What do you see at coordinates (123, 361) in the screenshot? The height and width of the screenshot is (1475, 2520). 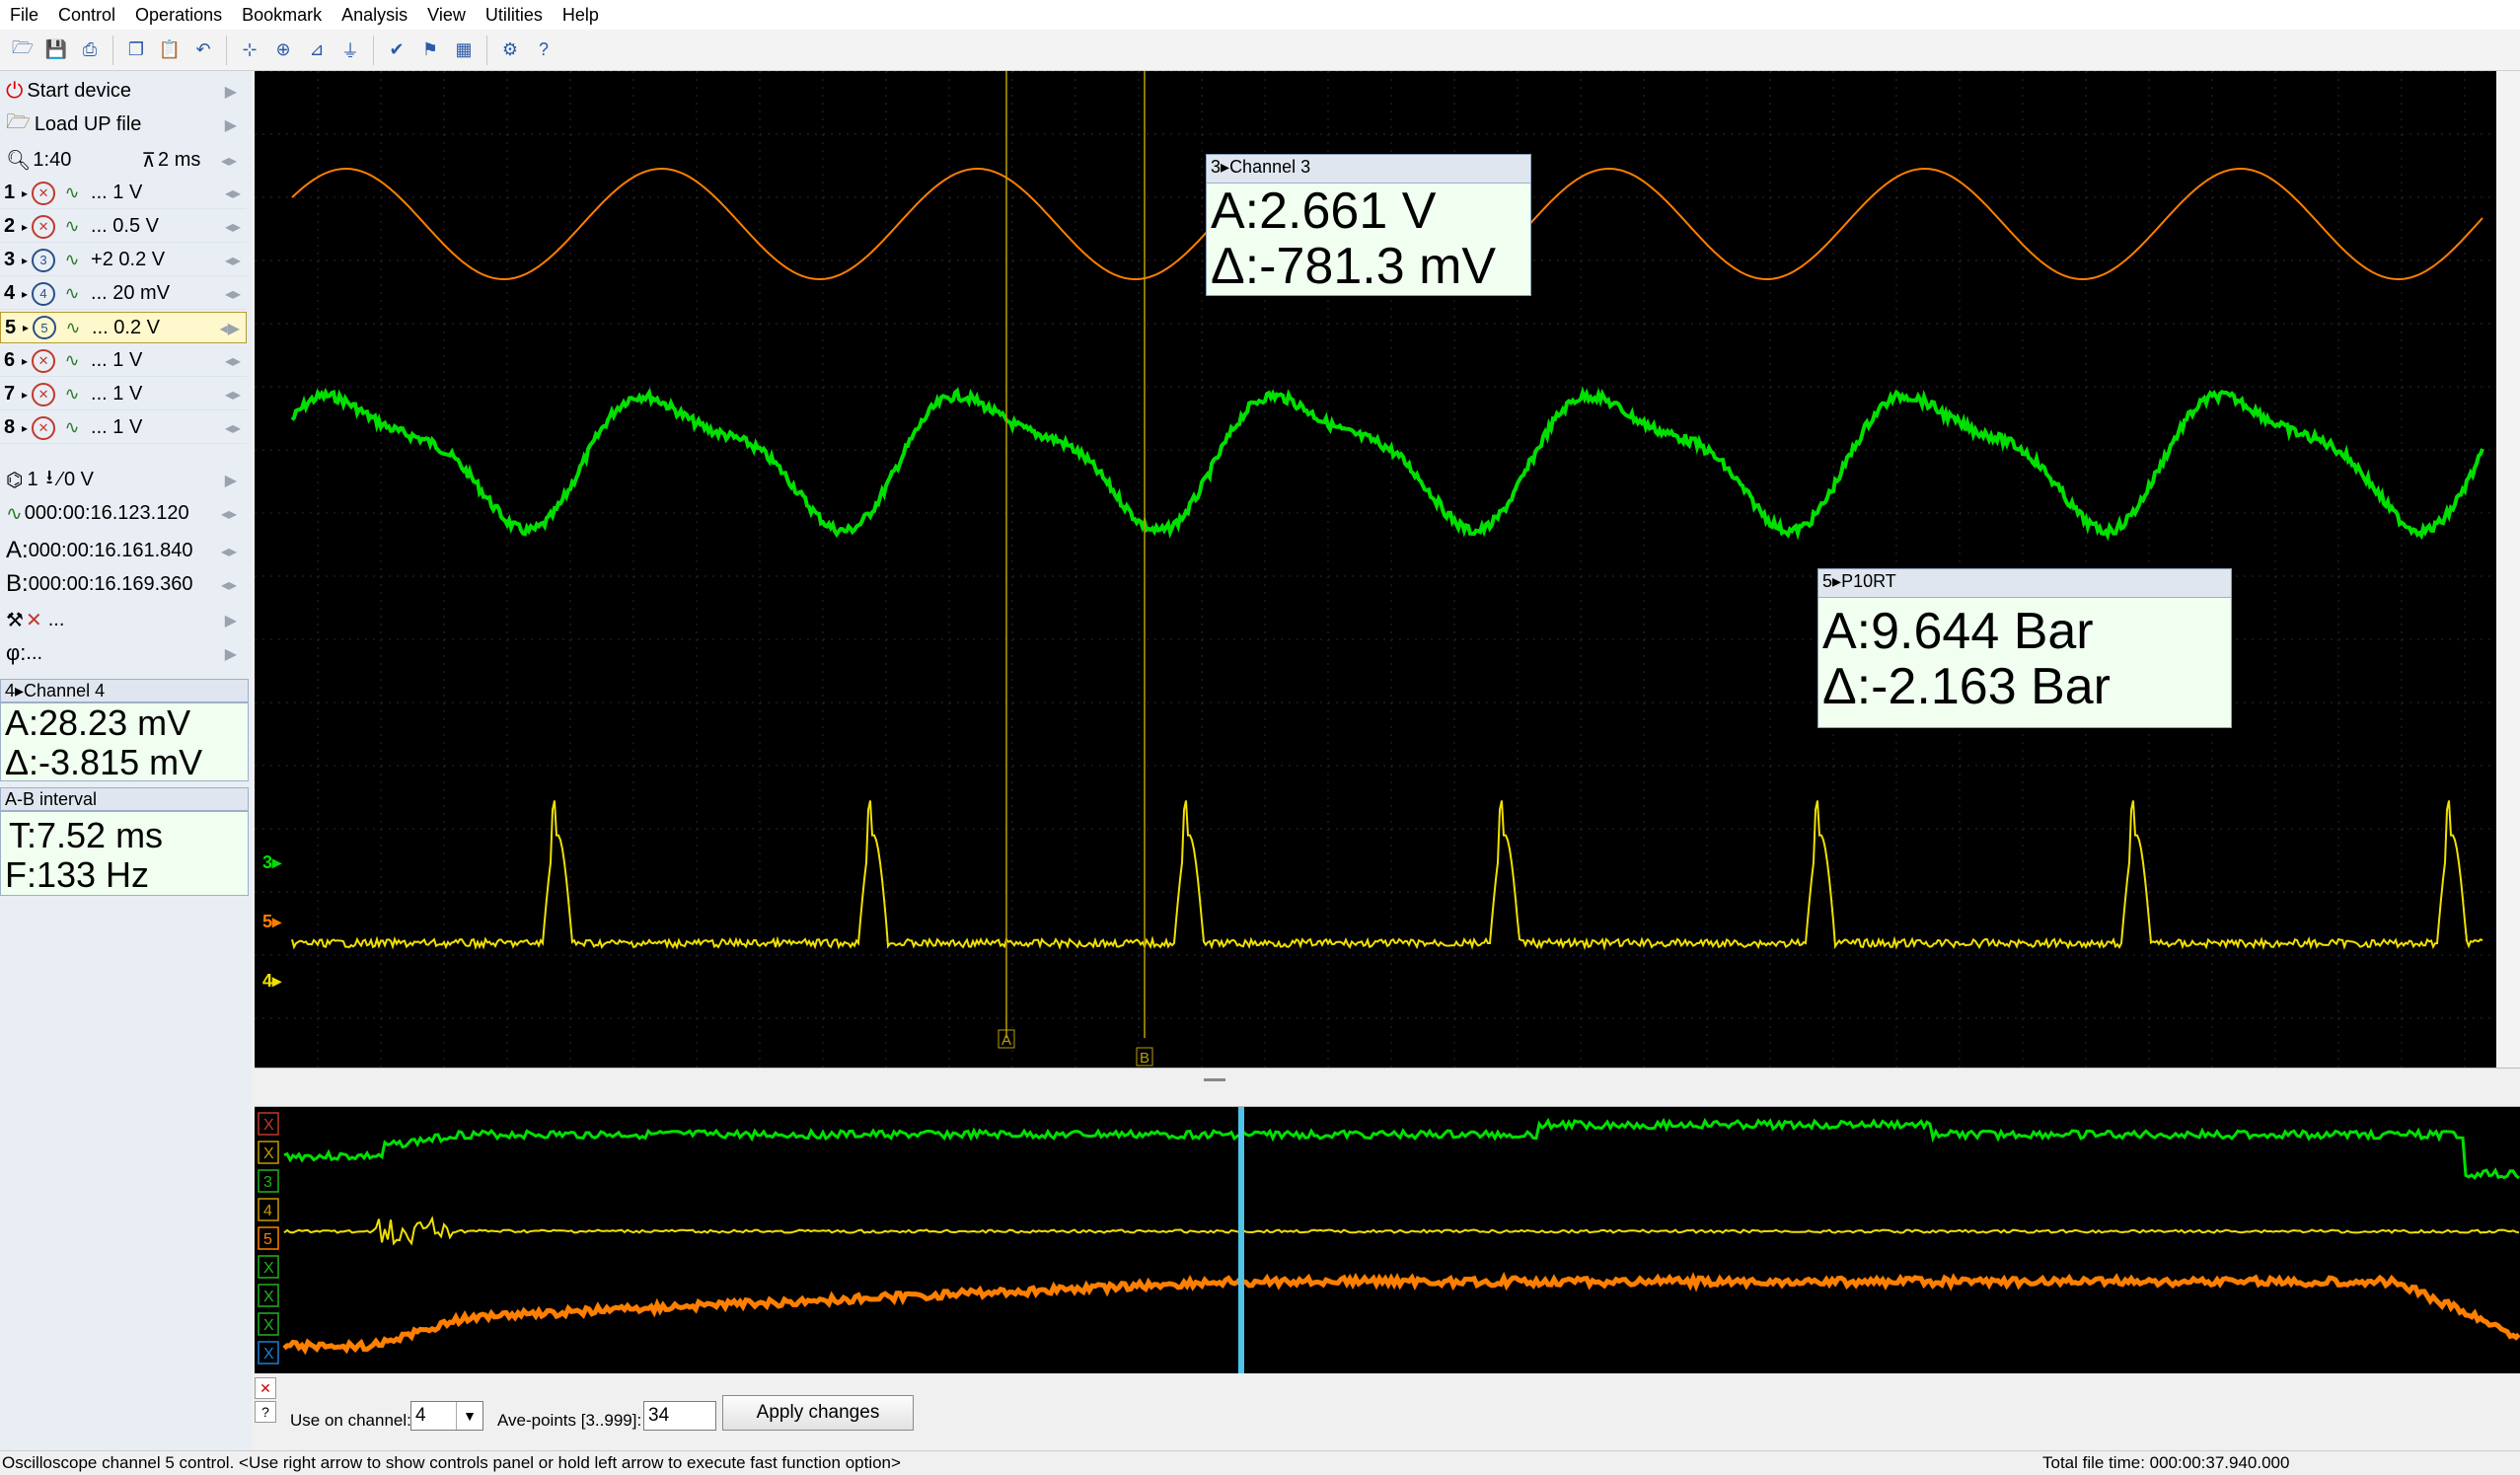 I see `channel-row-6: 6 ▸ ✕ ∿ ... 1 V ◂▸` at bounding box center [123, 361].